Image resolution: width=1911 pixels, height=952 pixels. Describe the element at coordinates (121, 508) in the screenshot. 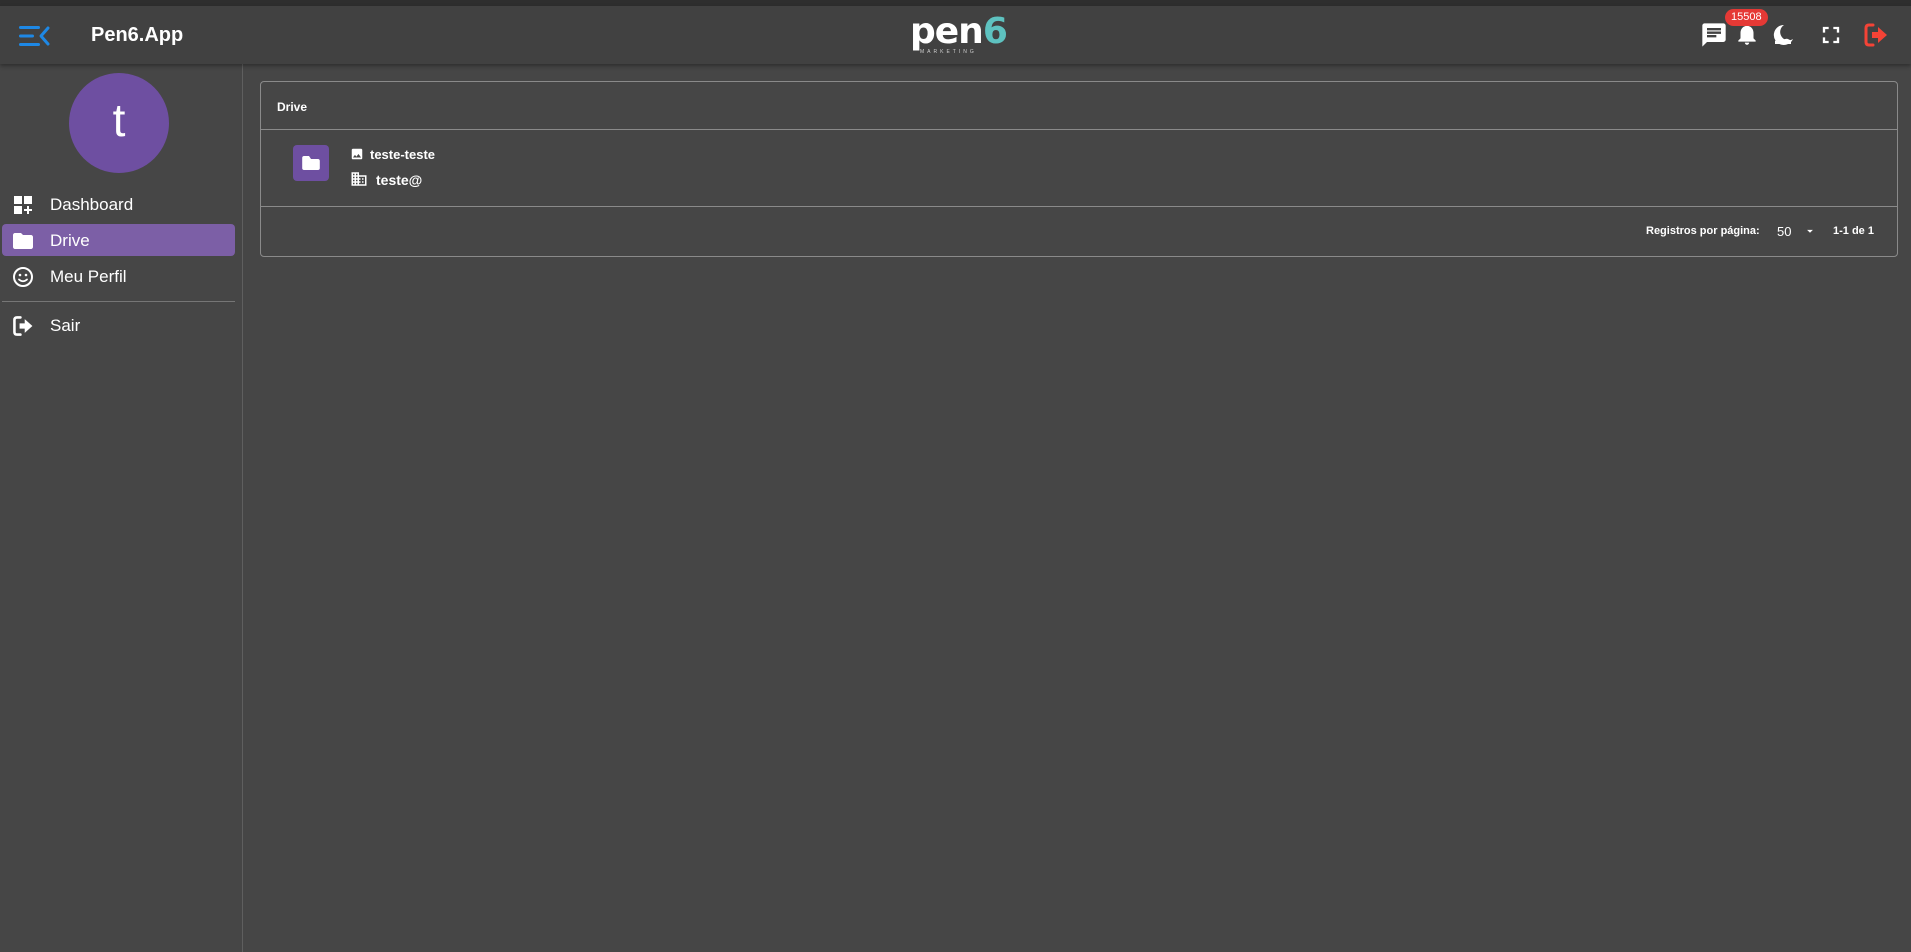

I see `sidebar: t Dashboard Drive Meu Perfil Sair` at that location.